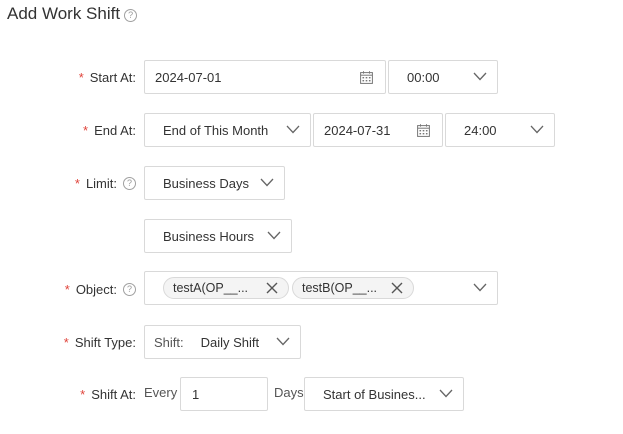 The height and width of the screenshot is (434, 623). Describe the element at coordinates (443, 77) in the screenshot. I see `start-time-select: 00:00` at that location.